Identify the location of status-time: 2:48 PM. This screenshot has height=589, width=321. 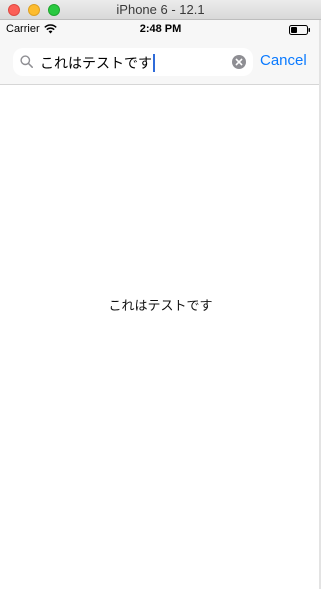
(160, 29).